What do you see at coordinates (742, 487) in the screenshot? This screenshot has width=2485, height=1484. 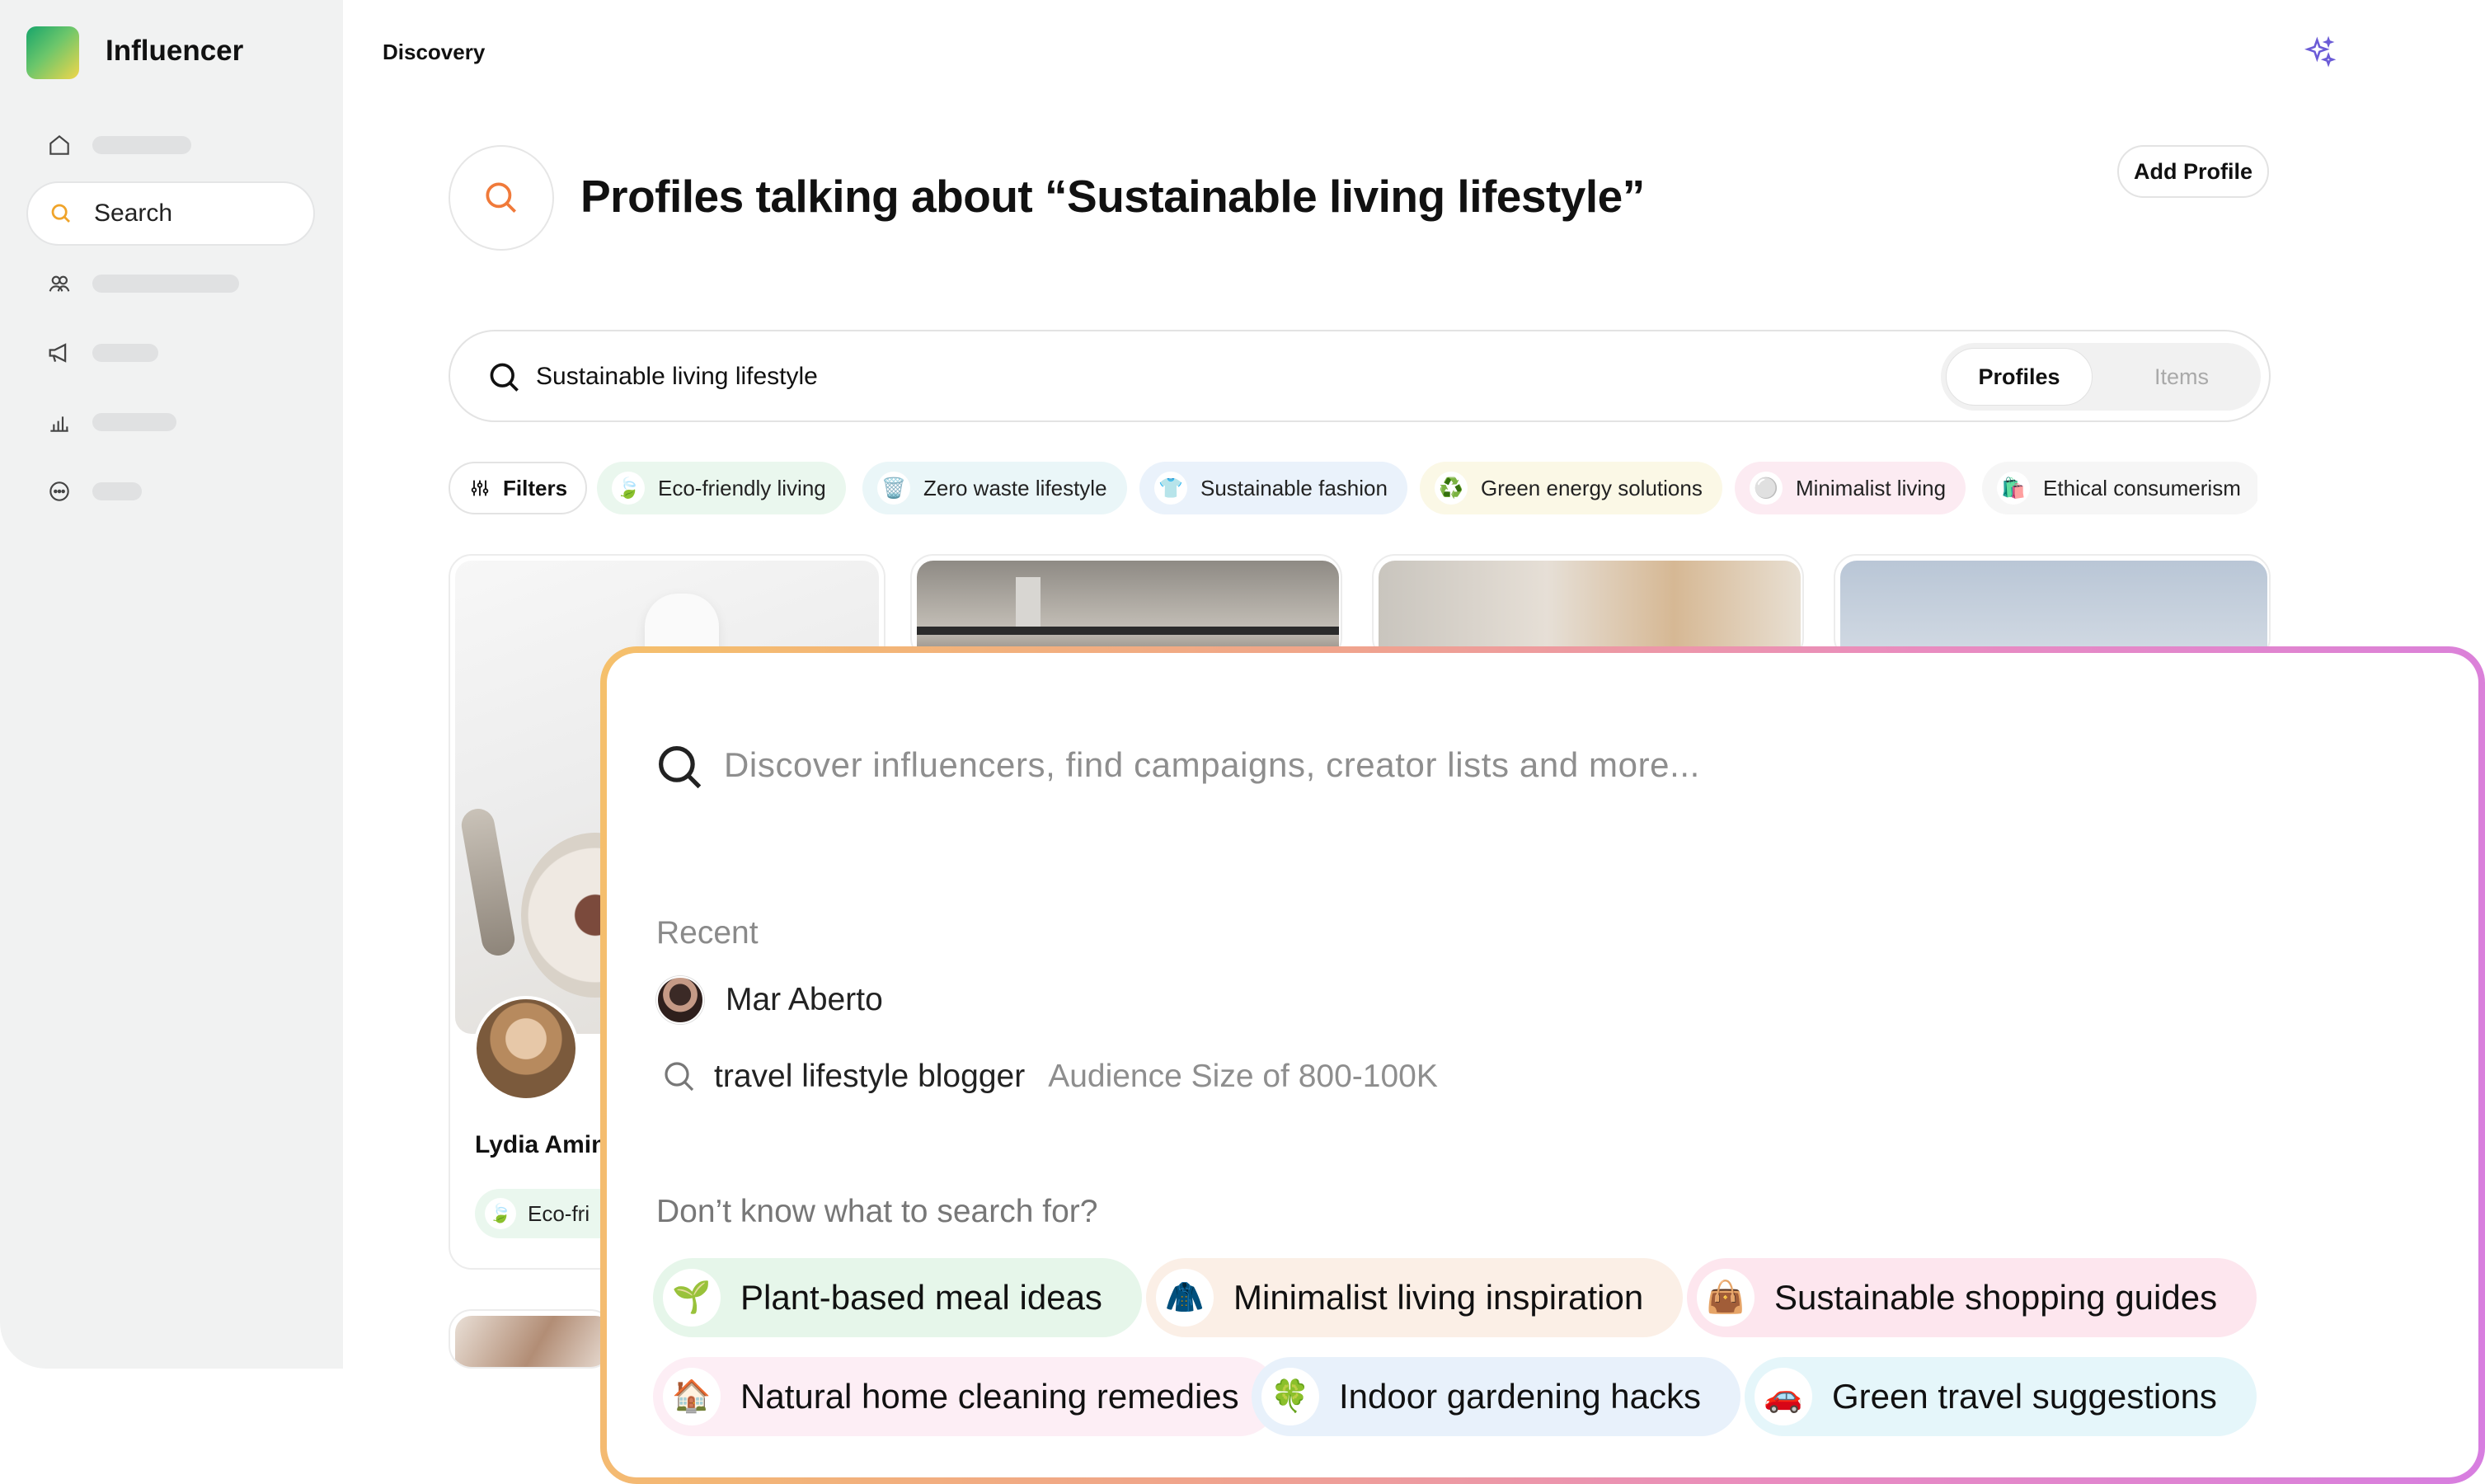 I see `chip-label: Eco-friendly living` at bounding box center [742, 487].